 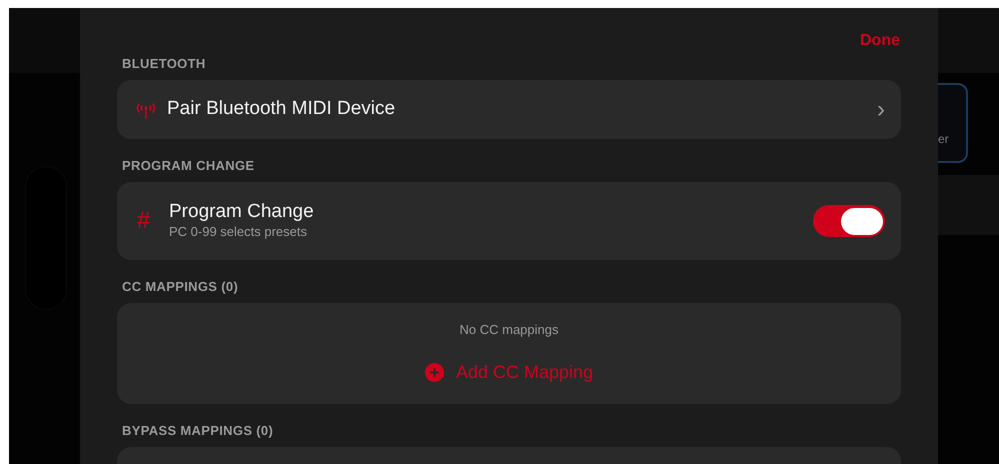 I want to click on empty-message: No CC mappings, so click(x=509, y=330).